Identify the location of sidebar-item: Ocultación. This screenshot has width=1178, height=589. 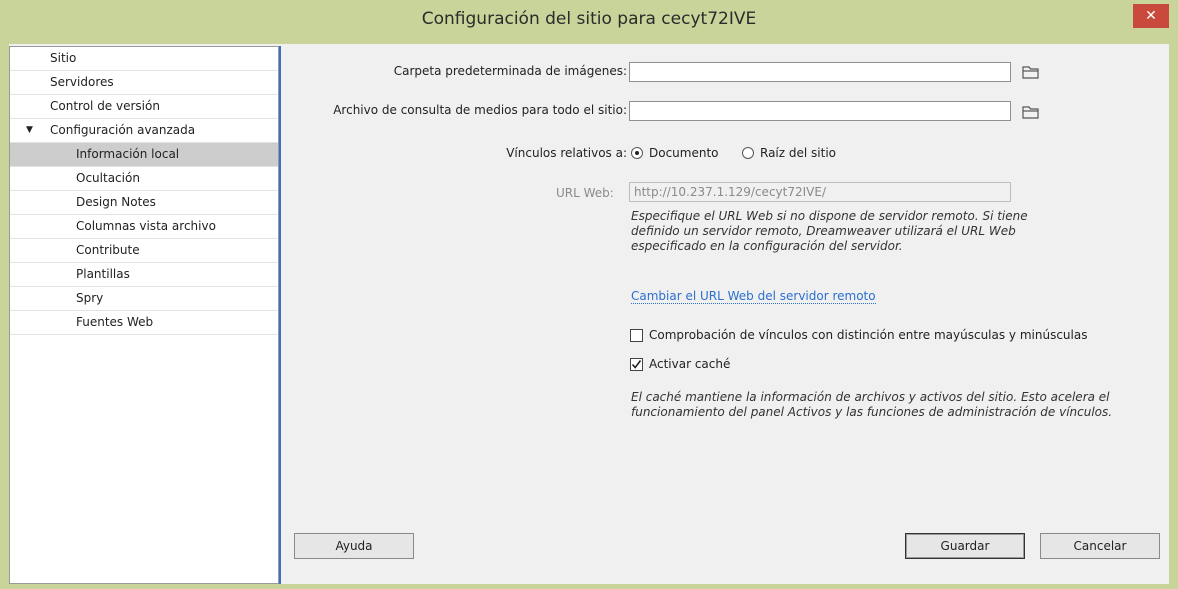
(144, 179).